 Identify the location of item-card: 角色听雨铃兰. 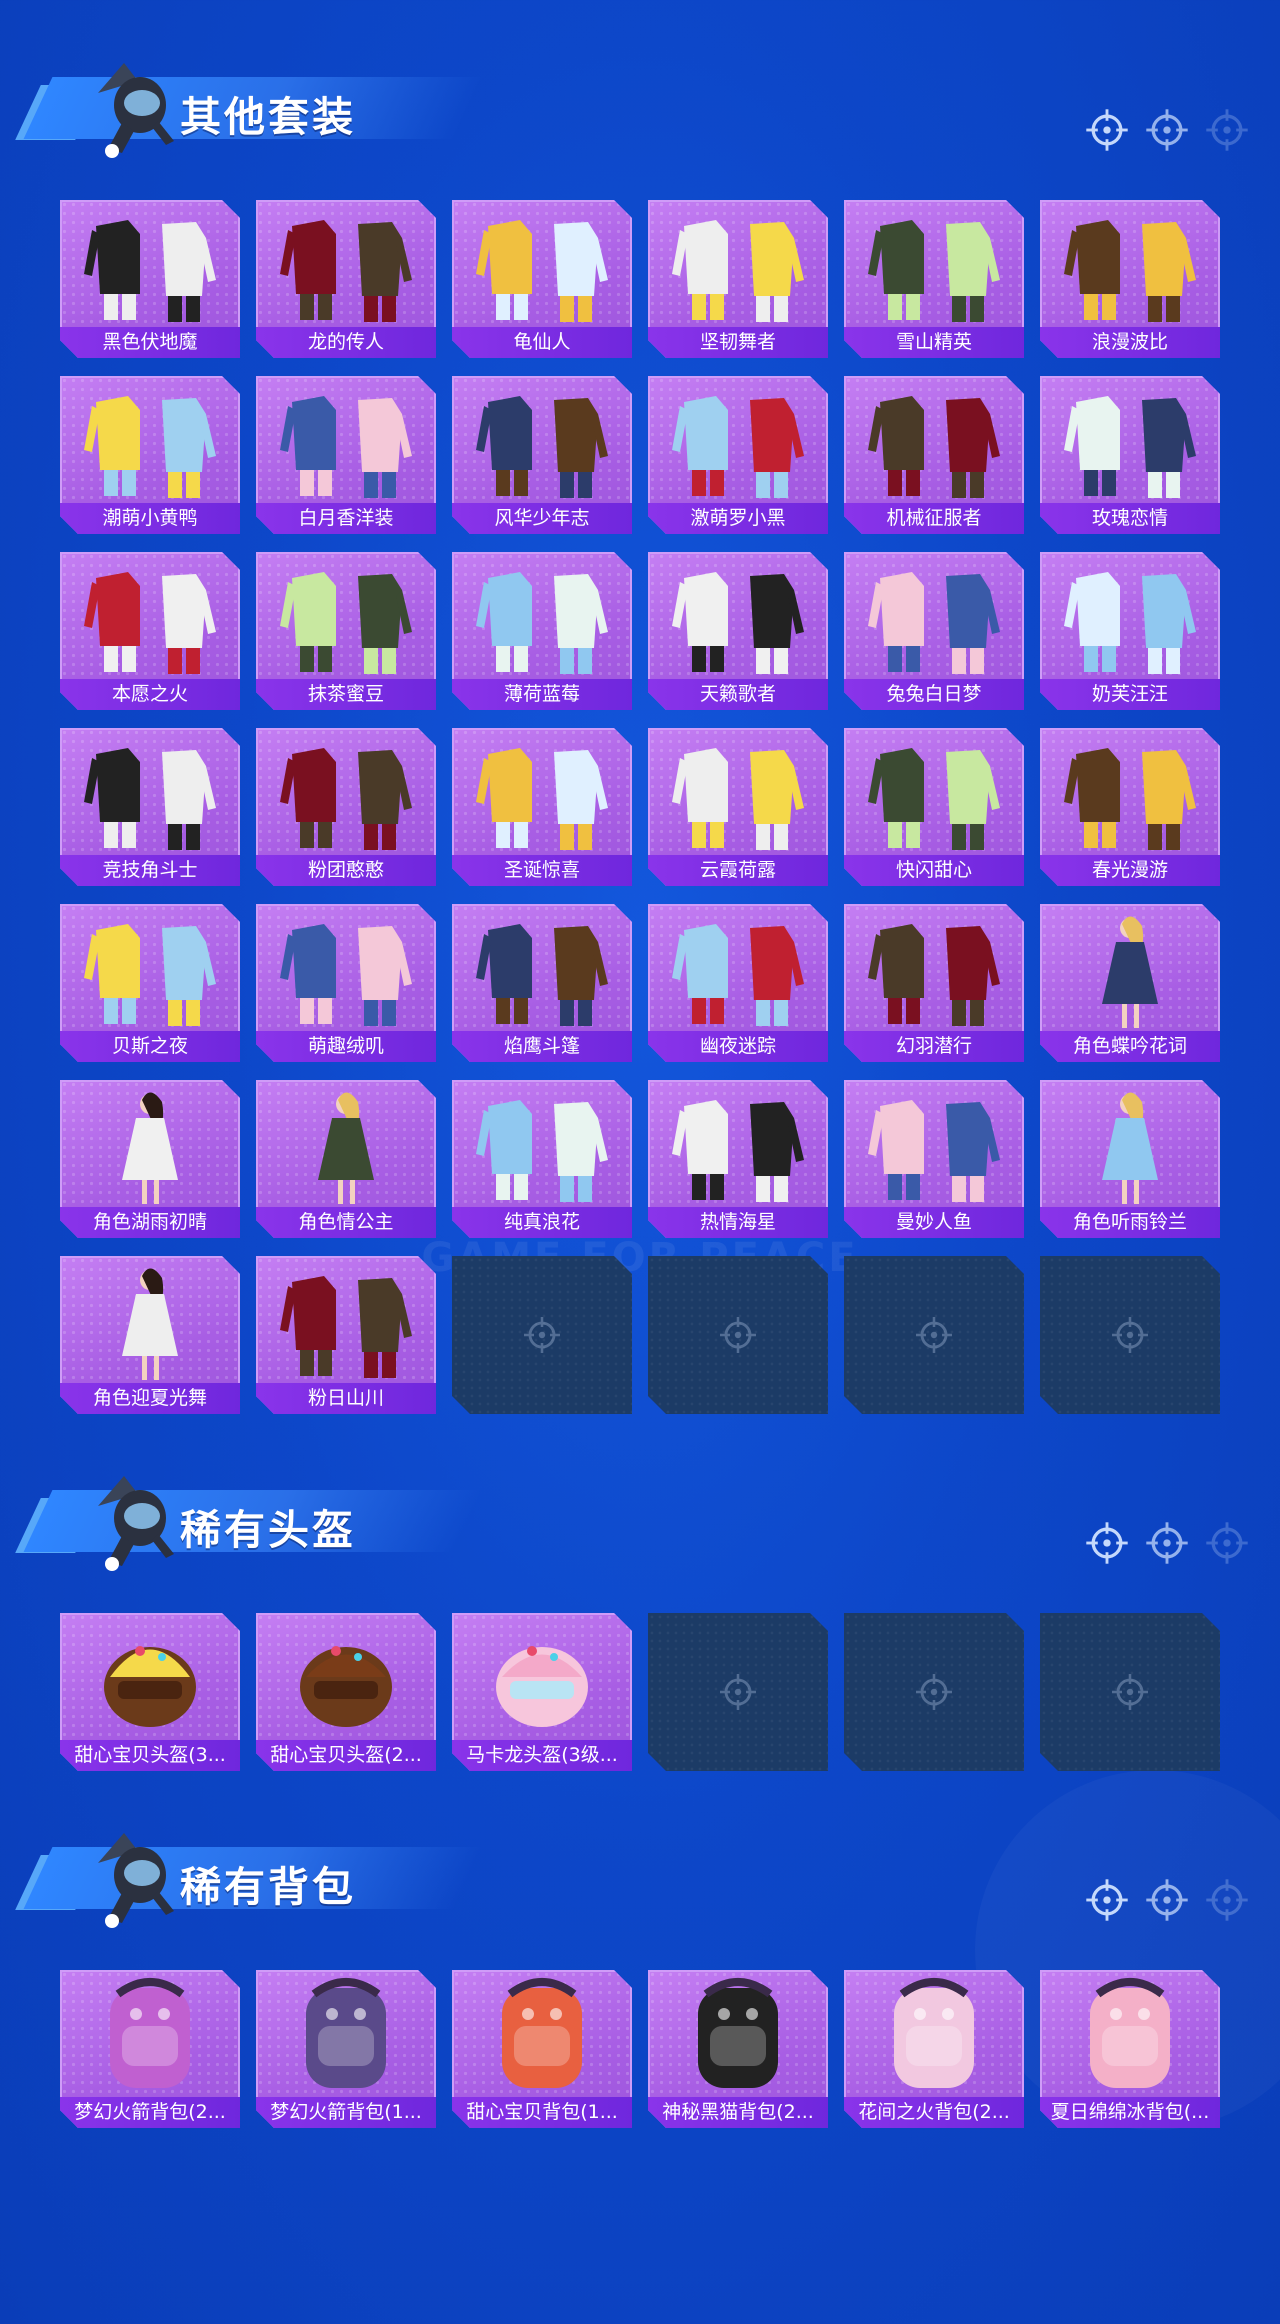
(1130, 1159).